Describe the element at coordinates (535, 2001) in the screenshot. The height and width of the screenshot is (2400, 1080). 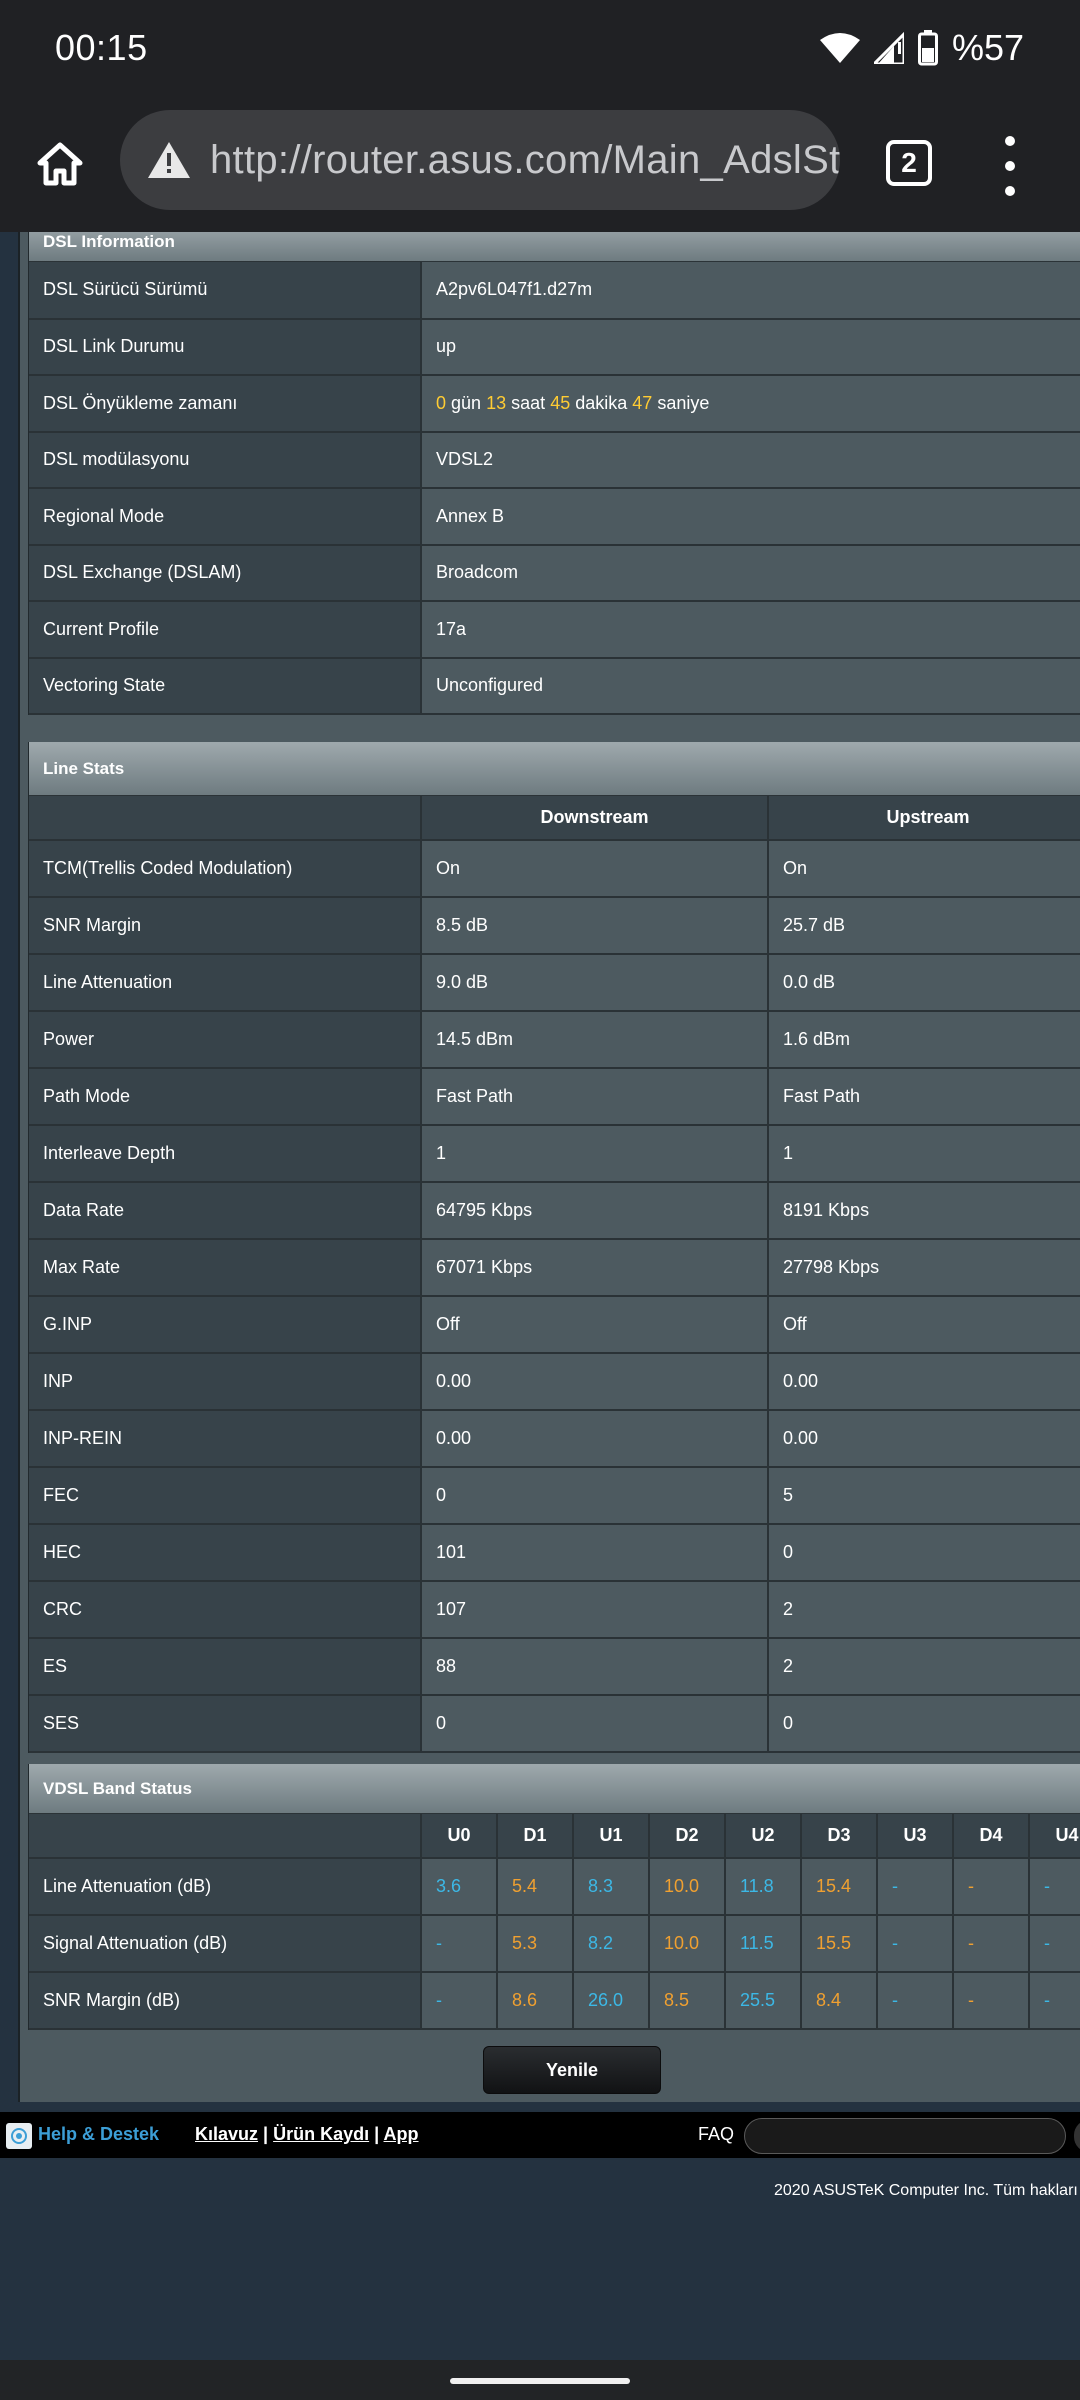
I see `band-value: 8.6` at that location.